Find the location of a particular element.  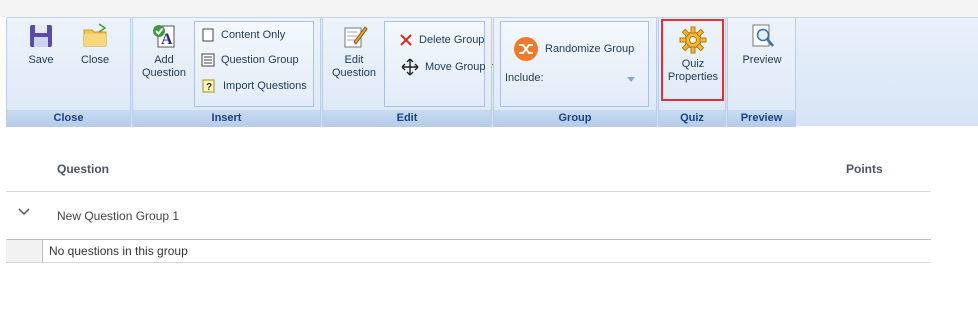

edit-question-label-1: Edit is located at coordinates (354, 60).